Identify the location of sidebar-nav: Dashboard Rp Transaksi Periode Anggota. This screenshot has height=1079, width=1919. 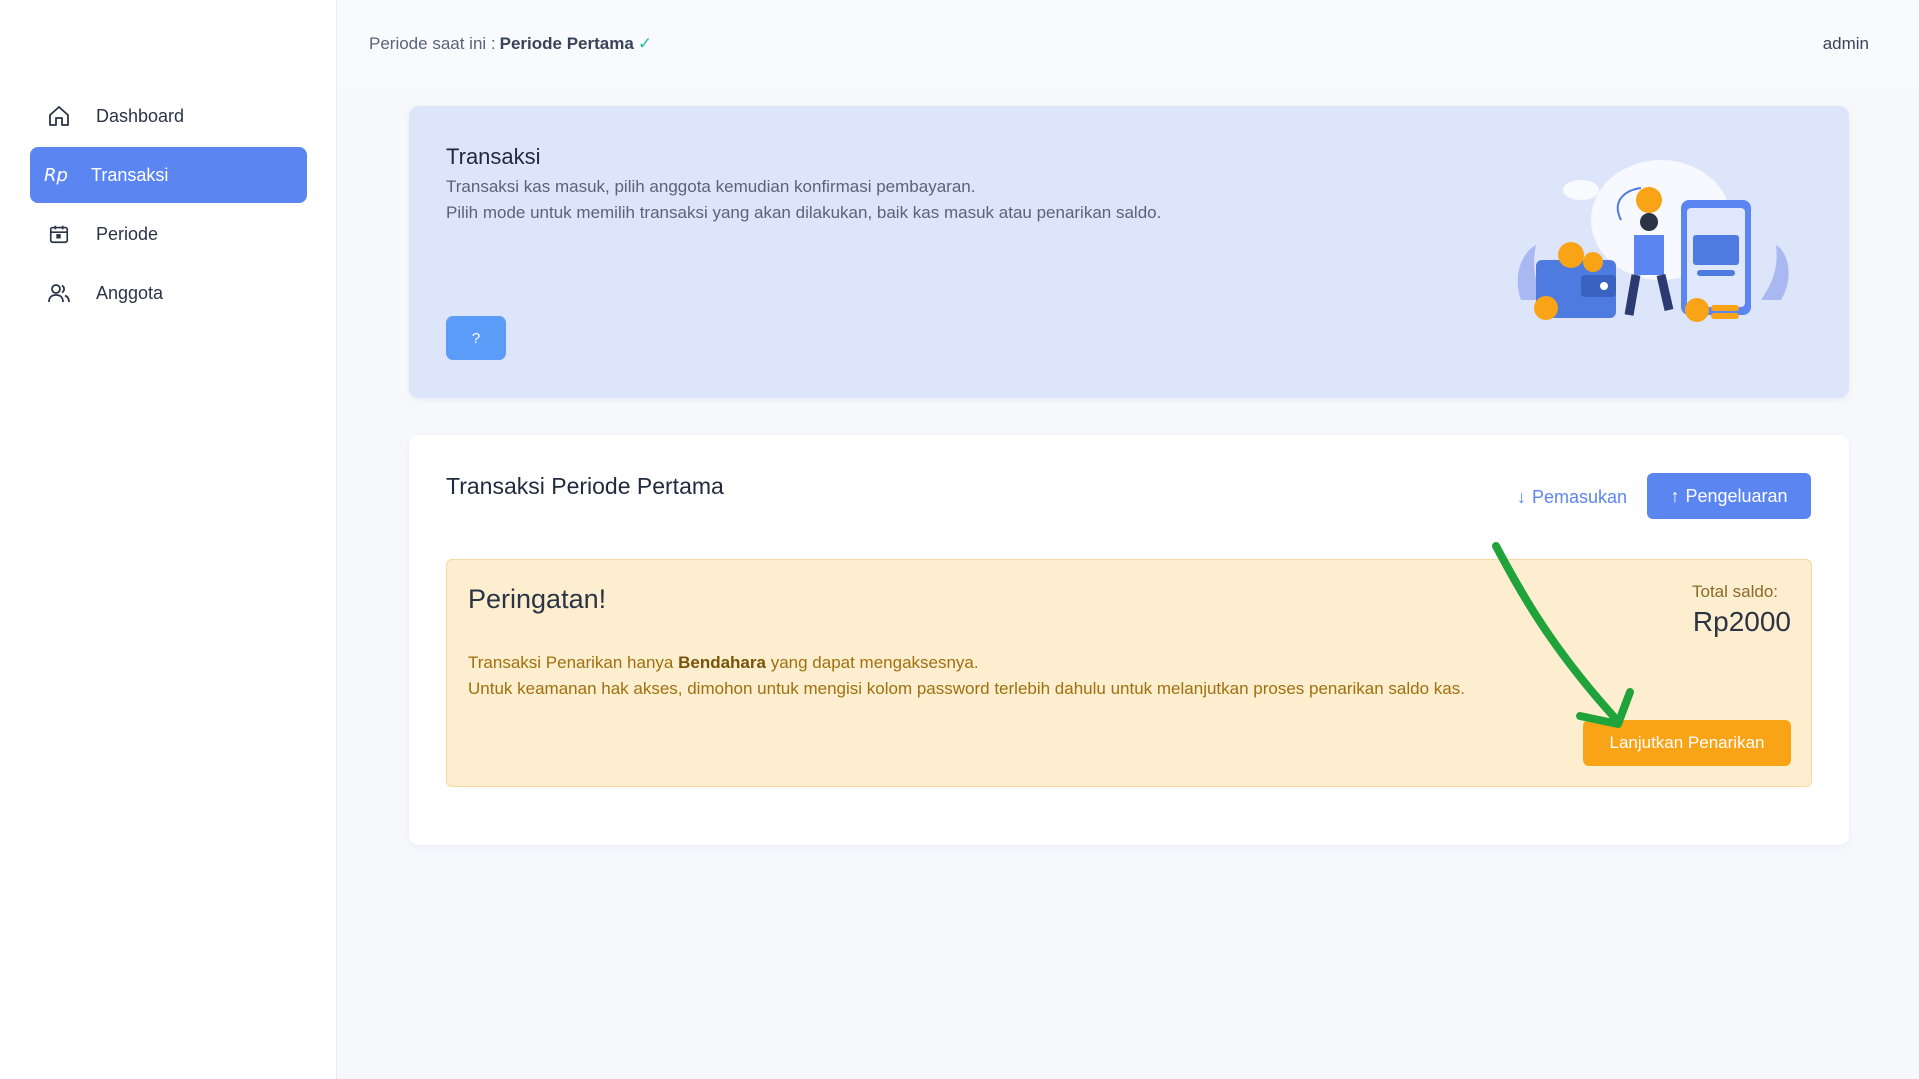
(168, 206).